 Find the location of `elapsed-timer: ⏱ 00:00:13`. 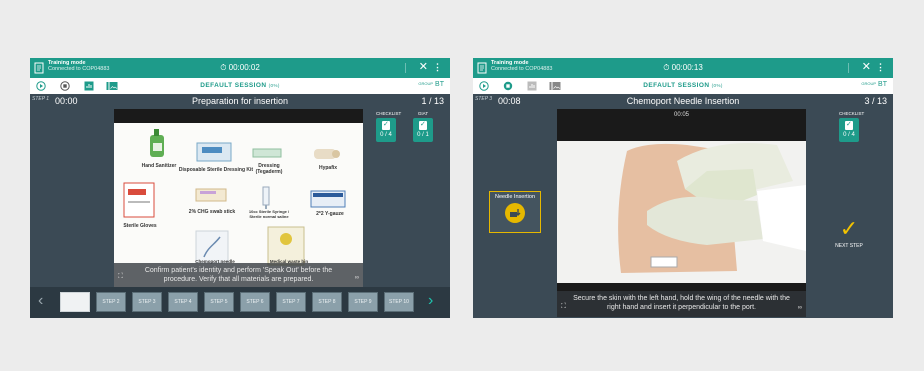

elapsed-timer: ⏱ 00:00:13 is located at coordinates (683, 67).